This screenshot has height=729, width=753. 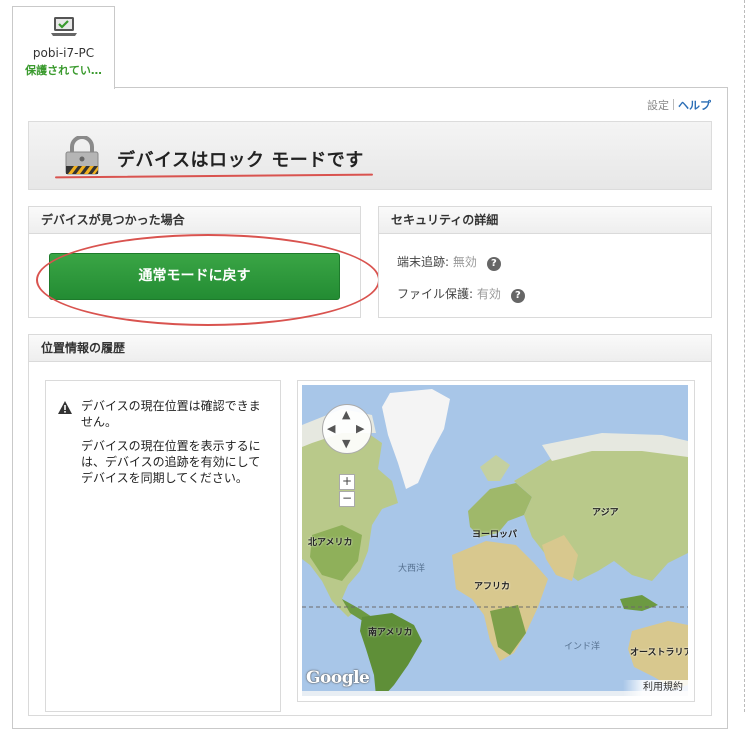 I want to click on top-links: 設定 ヘルプ, so click(x=679, y=105).